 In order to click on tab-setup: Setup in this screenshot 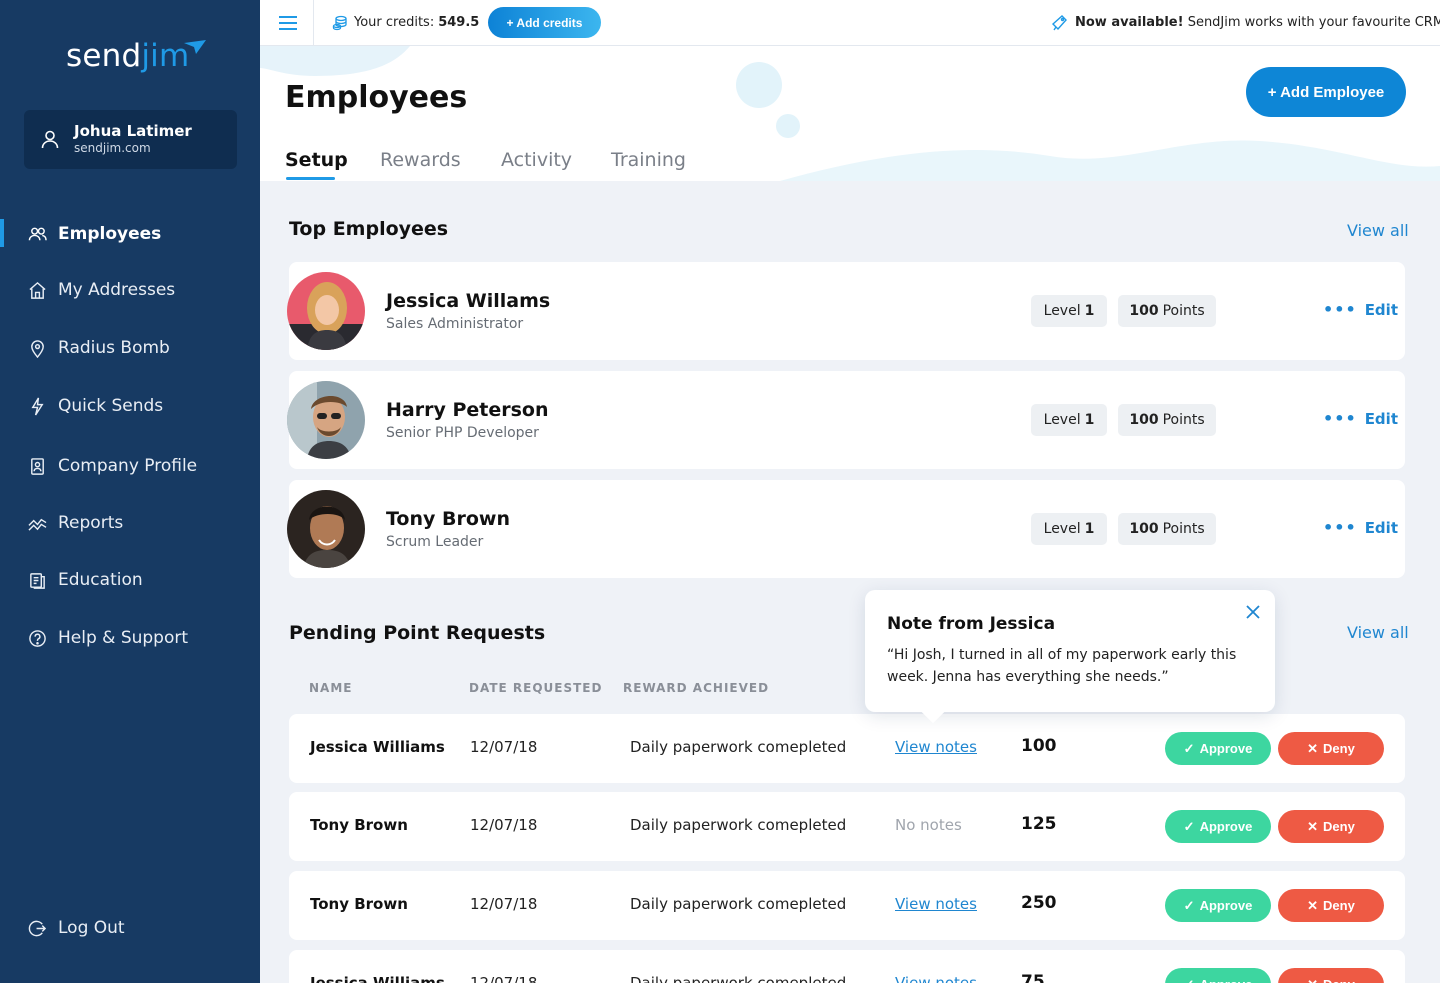, I will do `click(316, 160)`.